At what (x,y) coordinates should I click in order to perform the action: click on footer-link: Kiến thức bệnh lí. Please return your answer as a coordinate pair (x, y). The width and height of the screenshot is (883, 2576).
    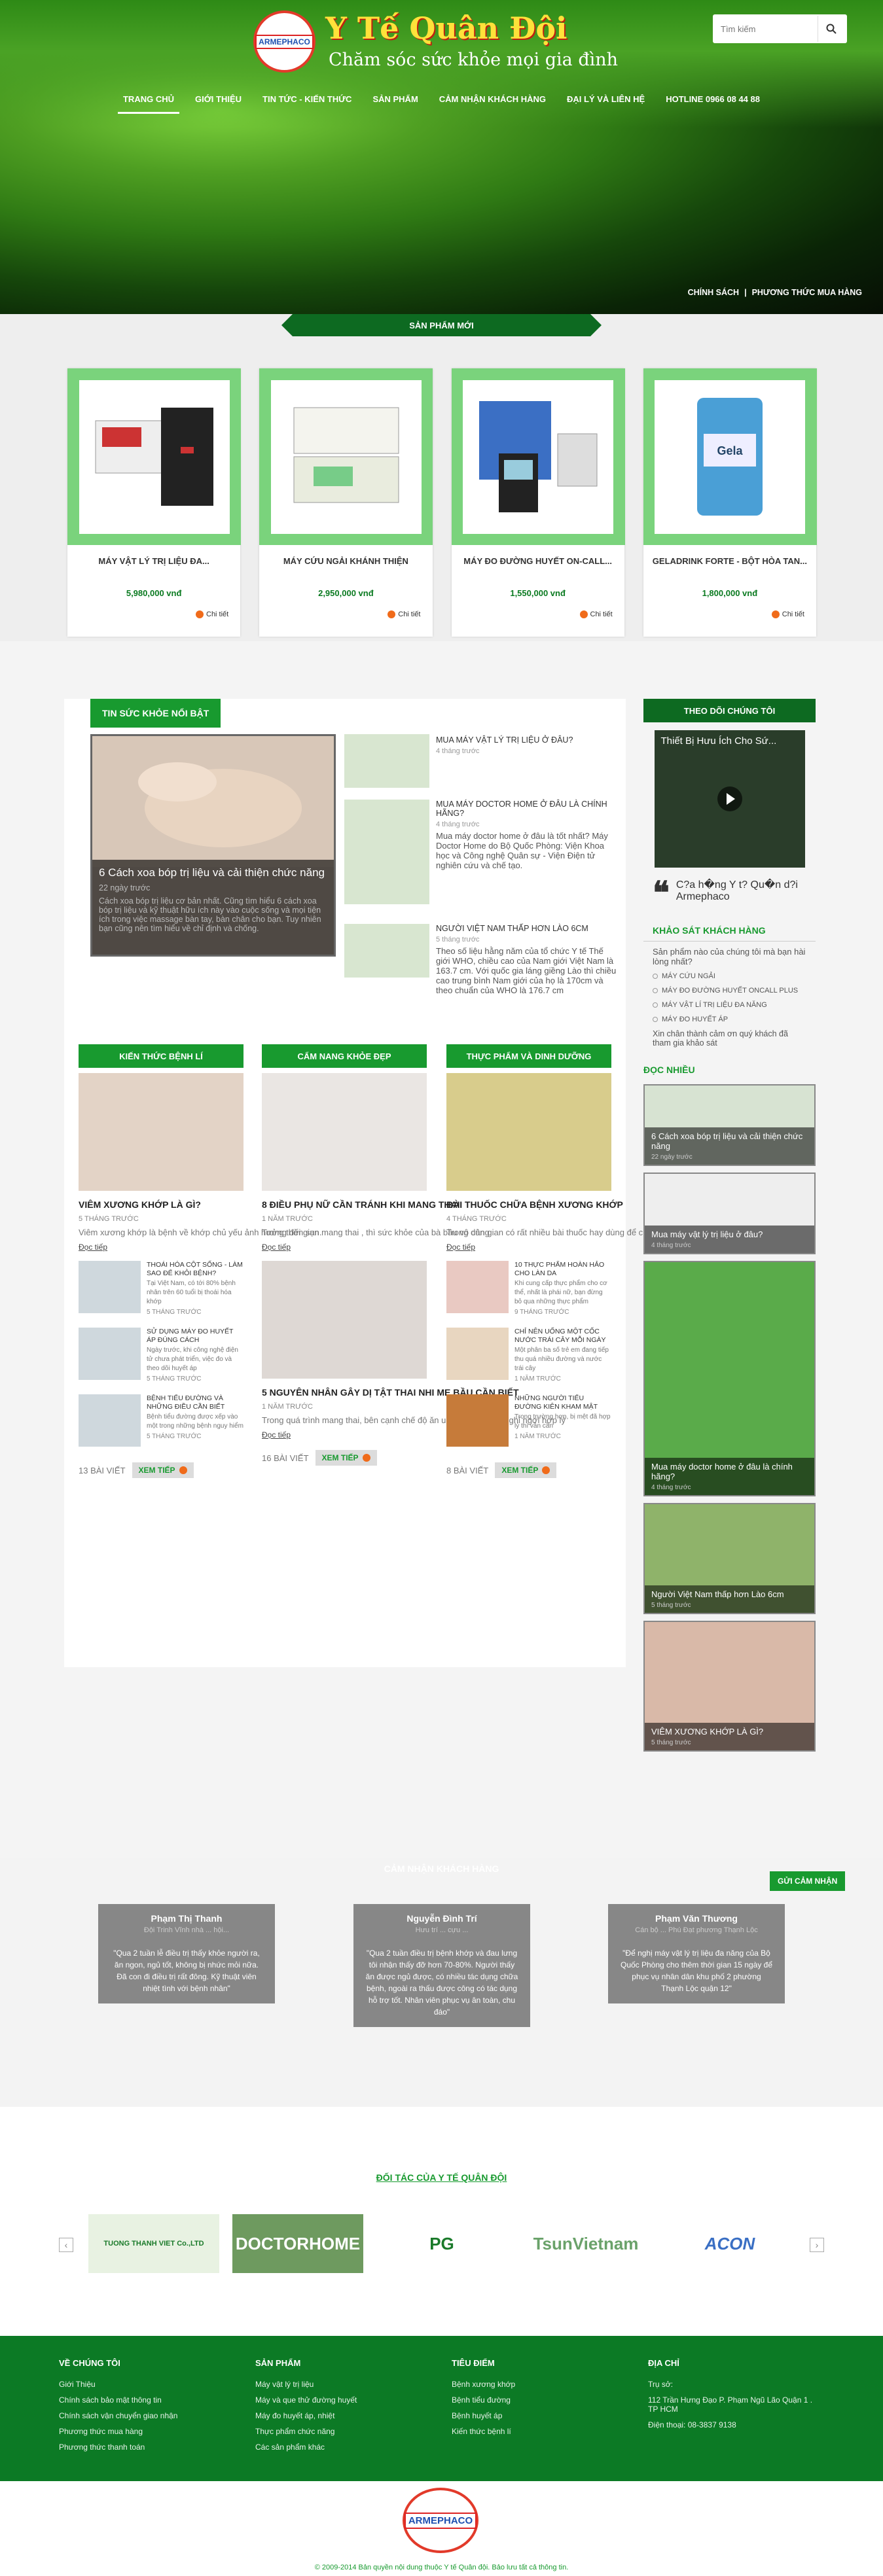
    Looking at the image, I should click on (484, 2431).